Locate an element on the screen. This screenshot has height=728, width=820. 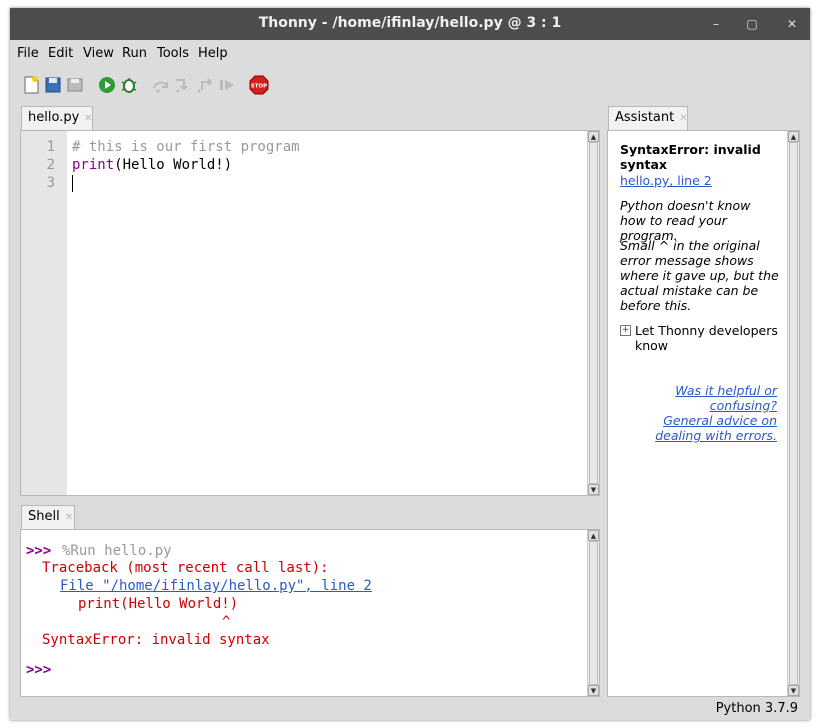
code-line-print: print(Hello World!) is located at coordinates (152, 165).